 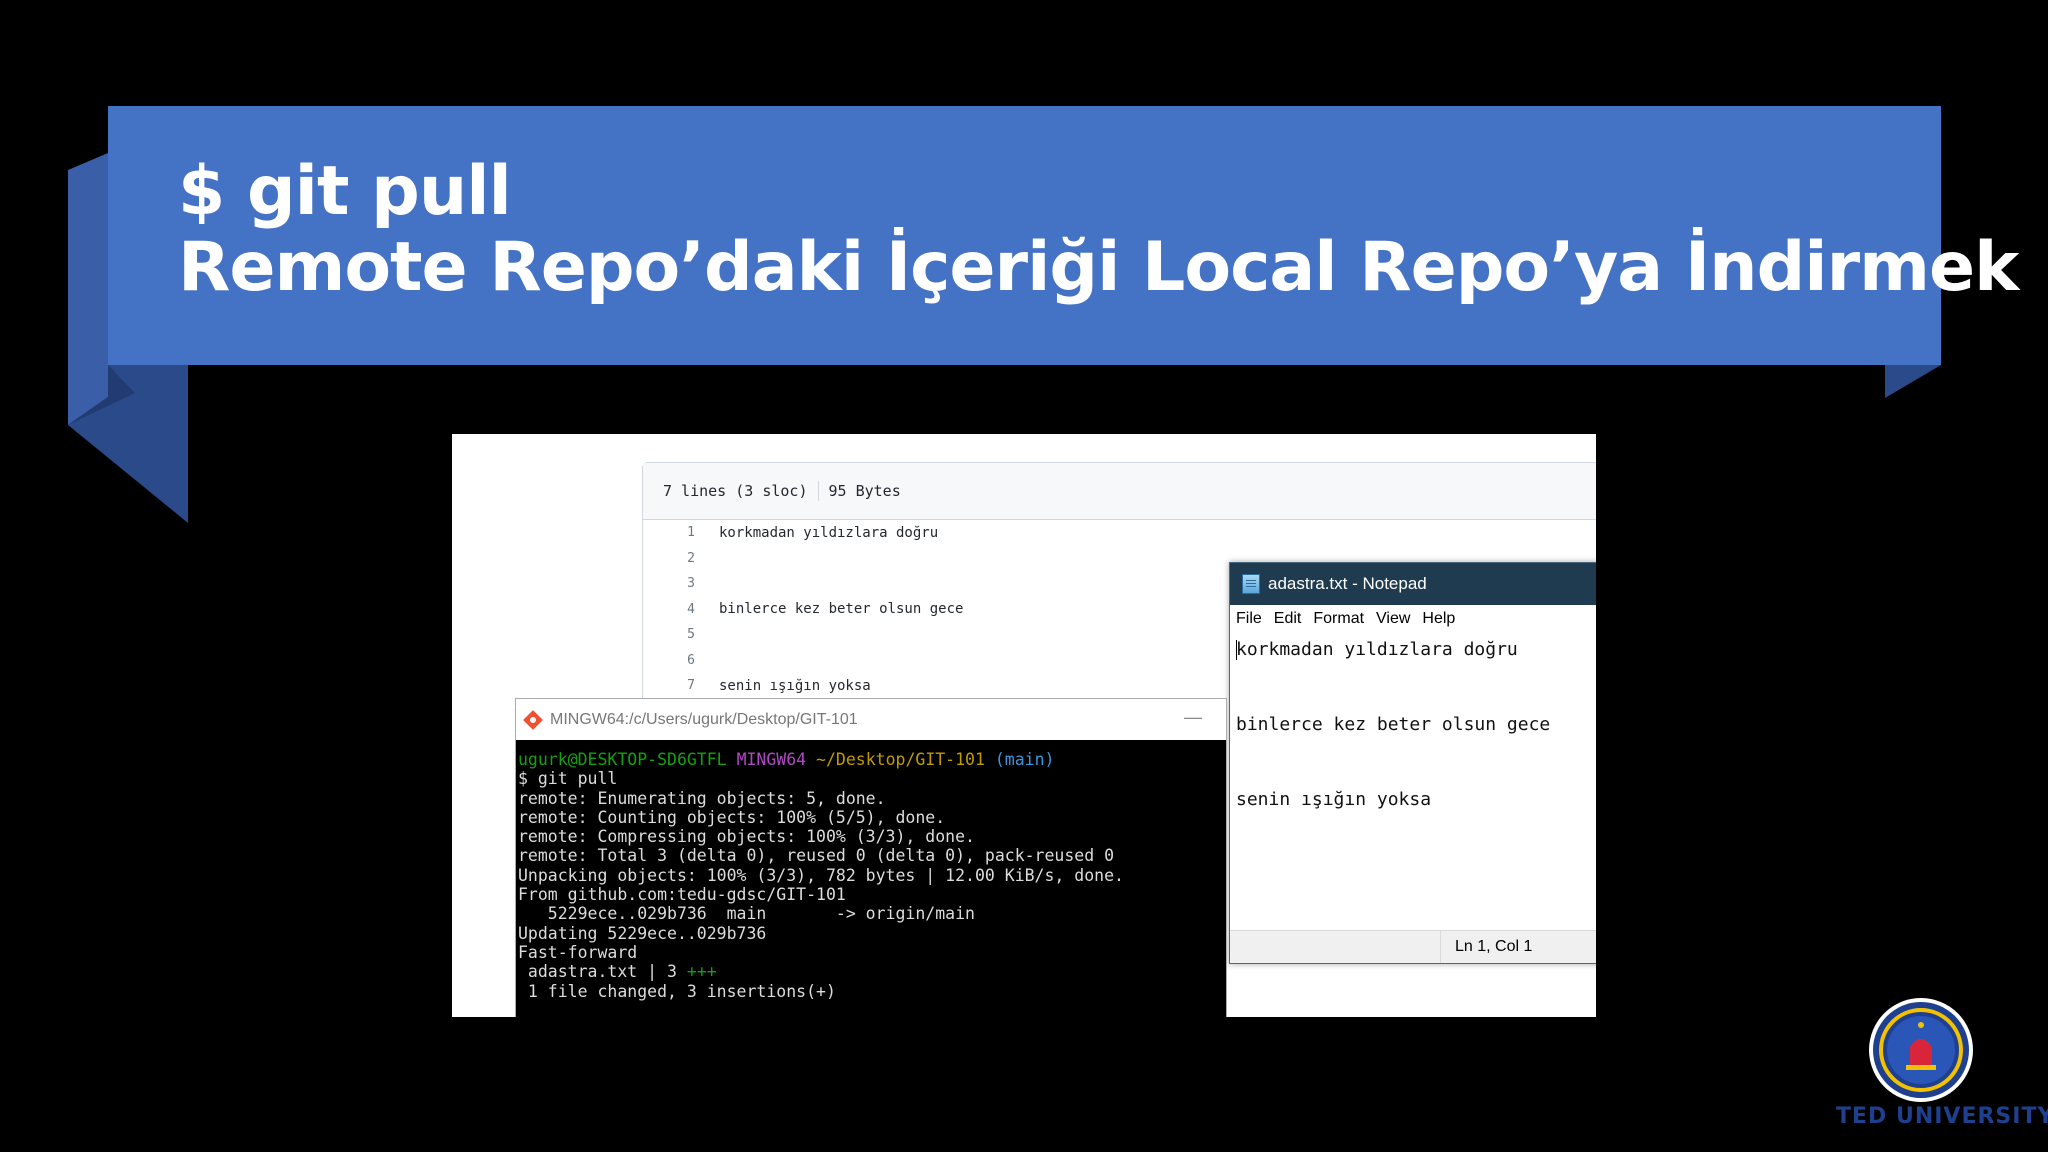 I want to click on menu-format: Format, so click(x=1338, y=619).